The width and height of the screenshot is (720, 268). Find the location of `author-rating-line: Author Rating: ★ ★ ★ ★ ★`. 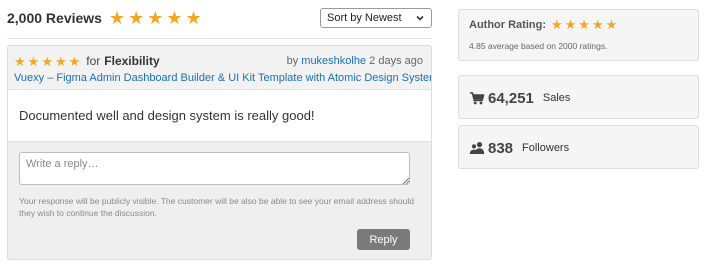

author-rating-line: Author Rating: ★ ★ ★ ★ ★ is located at coordinates (543, 24).